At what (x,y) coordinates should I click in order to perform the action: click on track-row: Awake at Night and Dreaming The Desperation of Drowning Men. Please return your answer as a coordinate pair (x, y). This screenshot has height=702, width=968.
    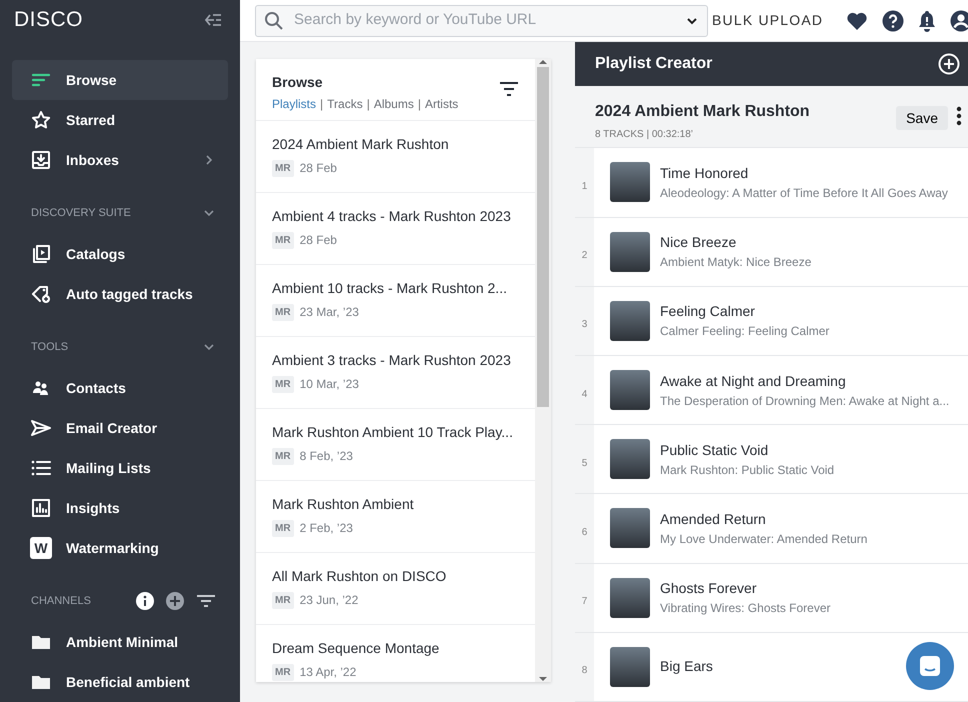
    Looking at the image, I should click on (781, 390).